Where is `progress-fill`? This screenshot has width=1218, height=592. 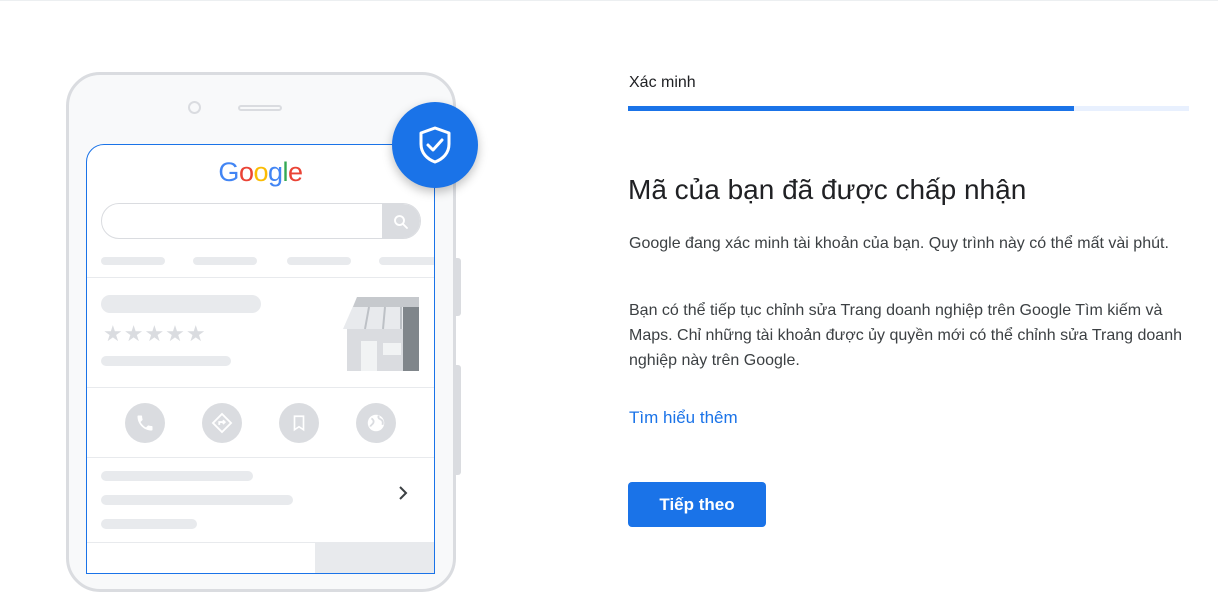 progress-fill is located at coordinates (851, 108).